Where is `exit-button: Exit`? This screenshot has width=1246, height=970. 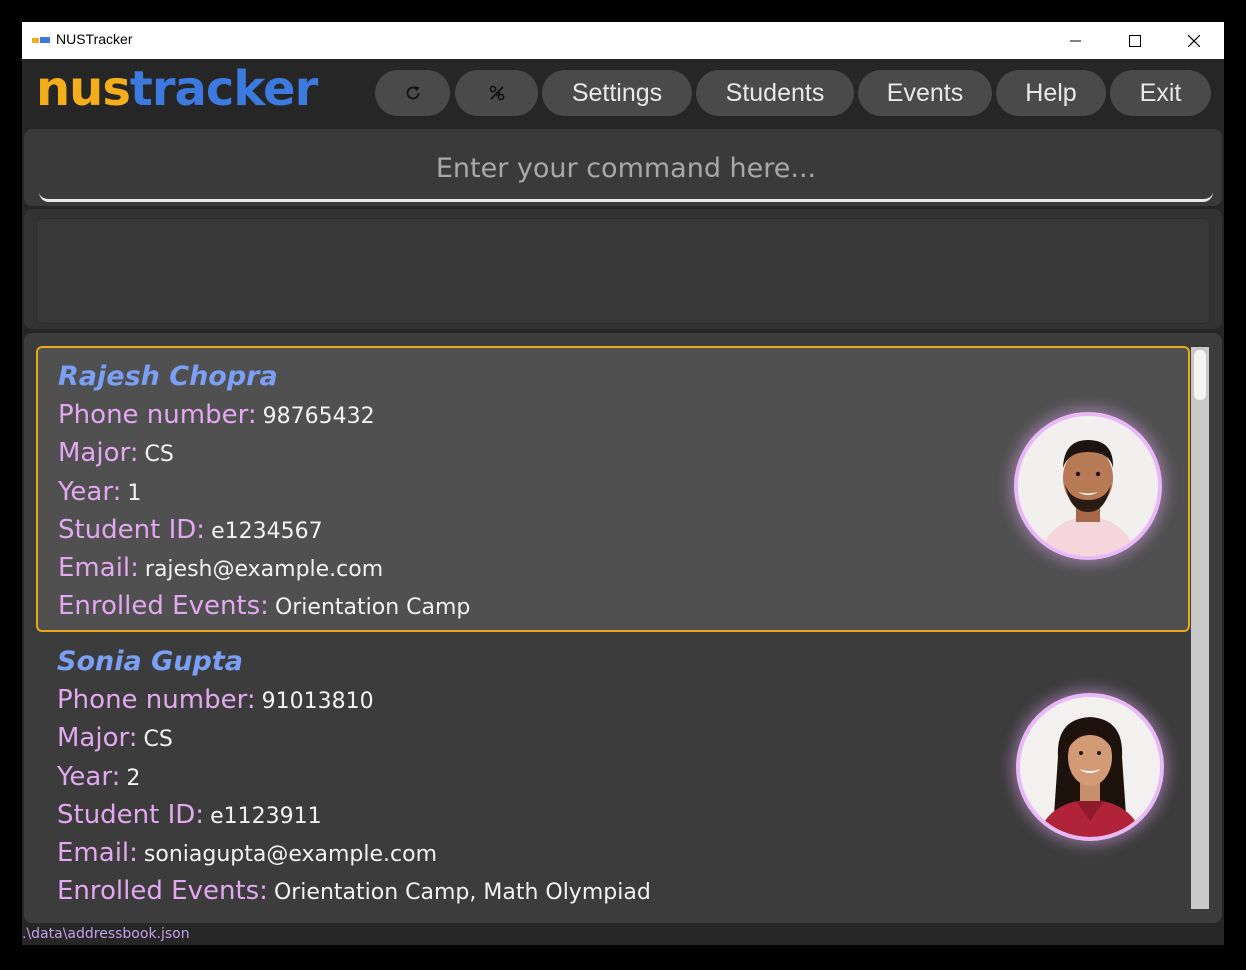 exit-button: Exit is located at coordinates (1160, 93).